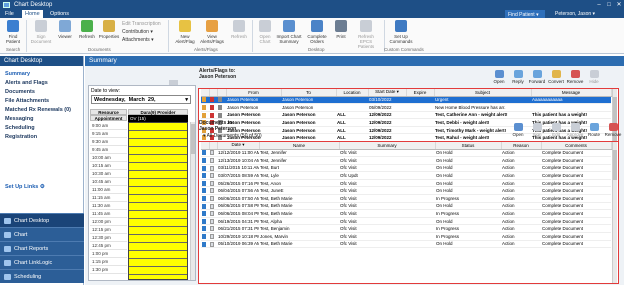 The width and height of the screenshot is (624, 285). I want to click on close-icon: ✕, so click(619, 5).